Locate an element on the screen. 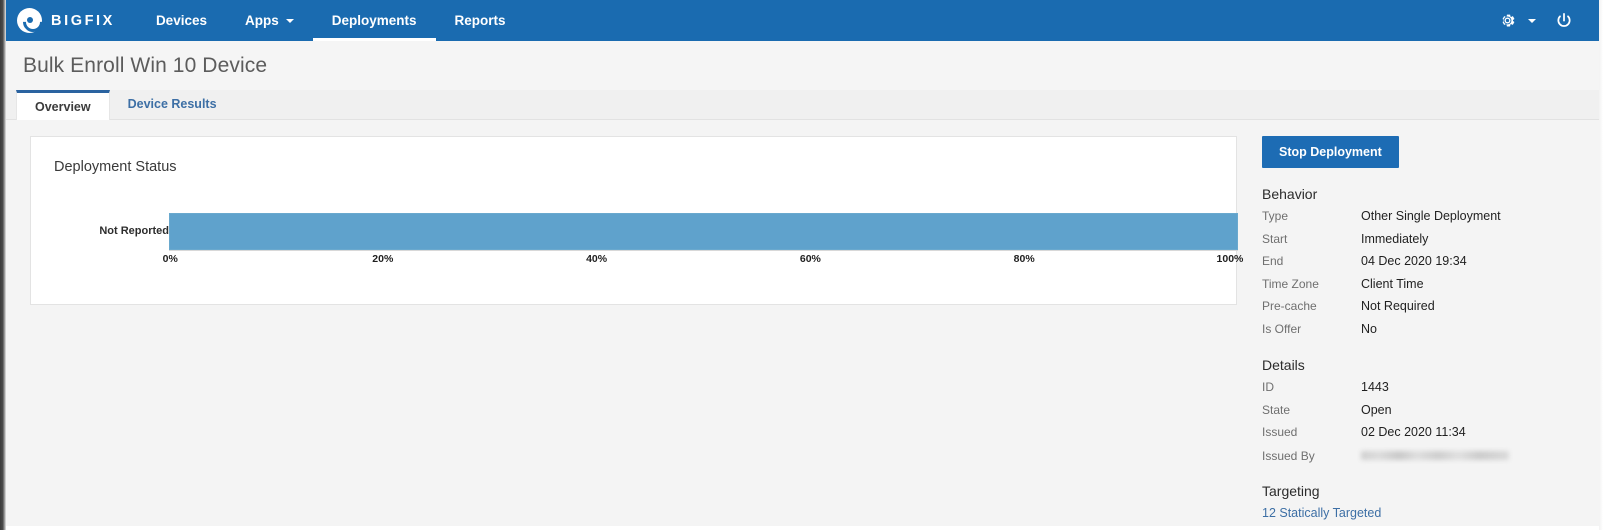  details-issued-by-value is located at coordinates (1435, 455).